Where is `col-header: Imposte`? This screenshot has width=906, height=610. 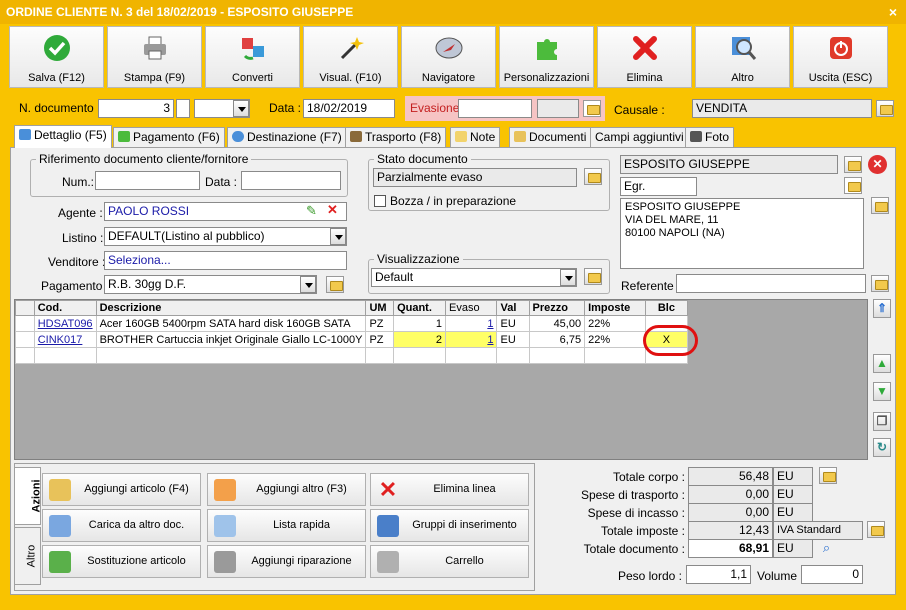 col-header: Imposte is located at coordinates (615, 308).